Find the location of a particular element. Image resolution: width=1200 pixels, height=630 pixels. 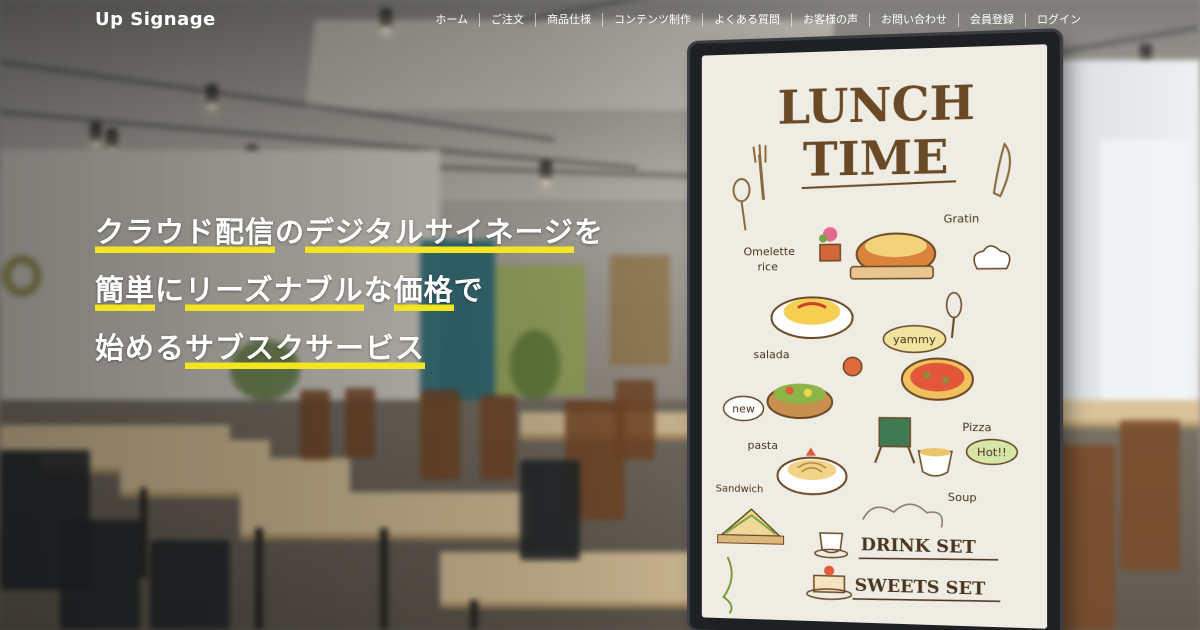

headline-text: な is located at coordinates (378, 290).